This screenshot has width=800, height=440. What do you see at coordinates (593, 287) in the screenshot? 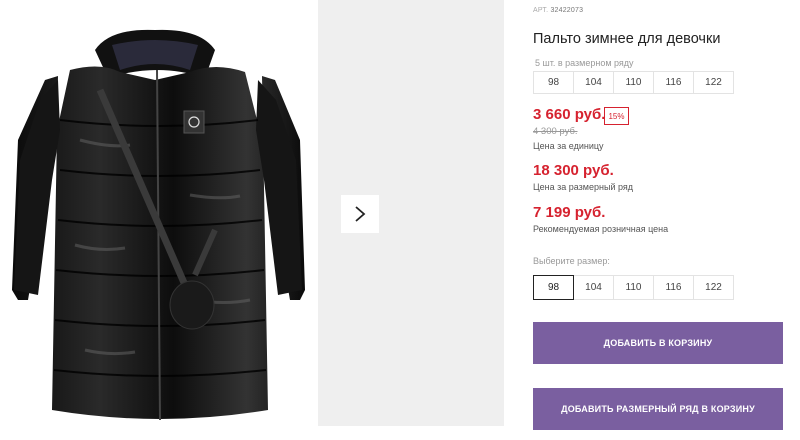
I see `size-option-104: 104` at bounding box center [593, 287].